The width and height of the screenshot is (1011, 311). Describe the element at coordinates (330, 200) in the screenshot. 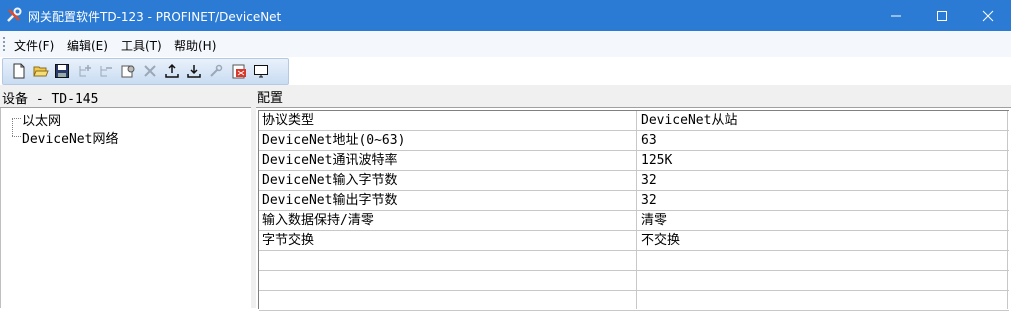

I see `config-key: DeviceNet输出字节数` at that location.